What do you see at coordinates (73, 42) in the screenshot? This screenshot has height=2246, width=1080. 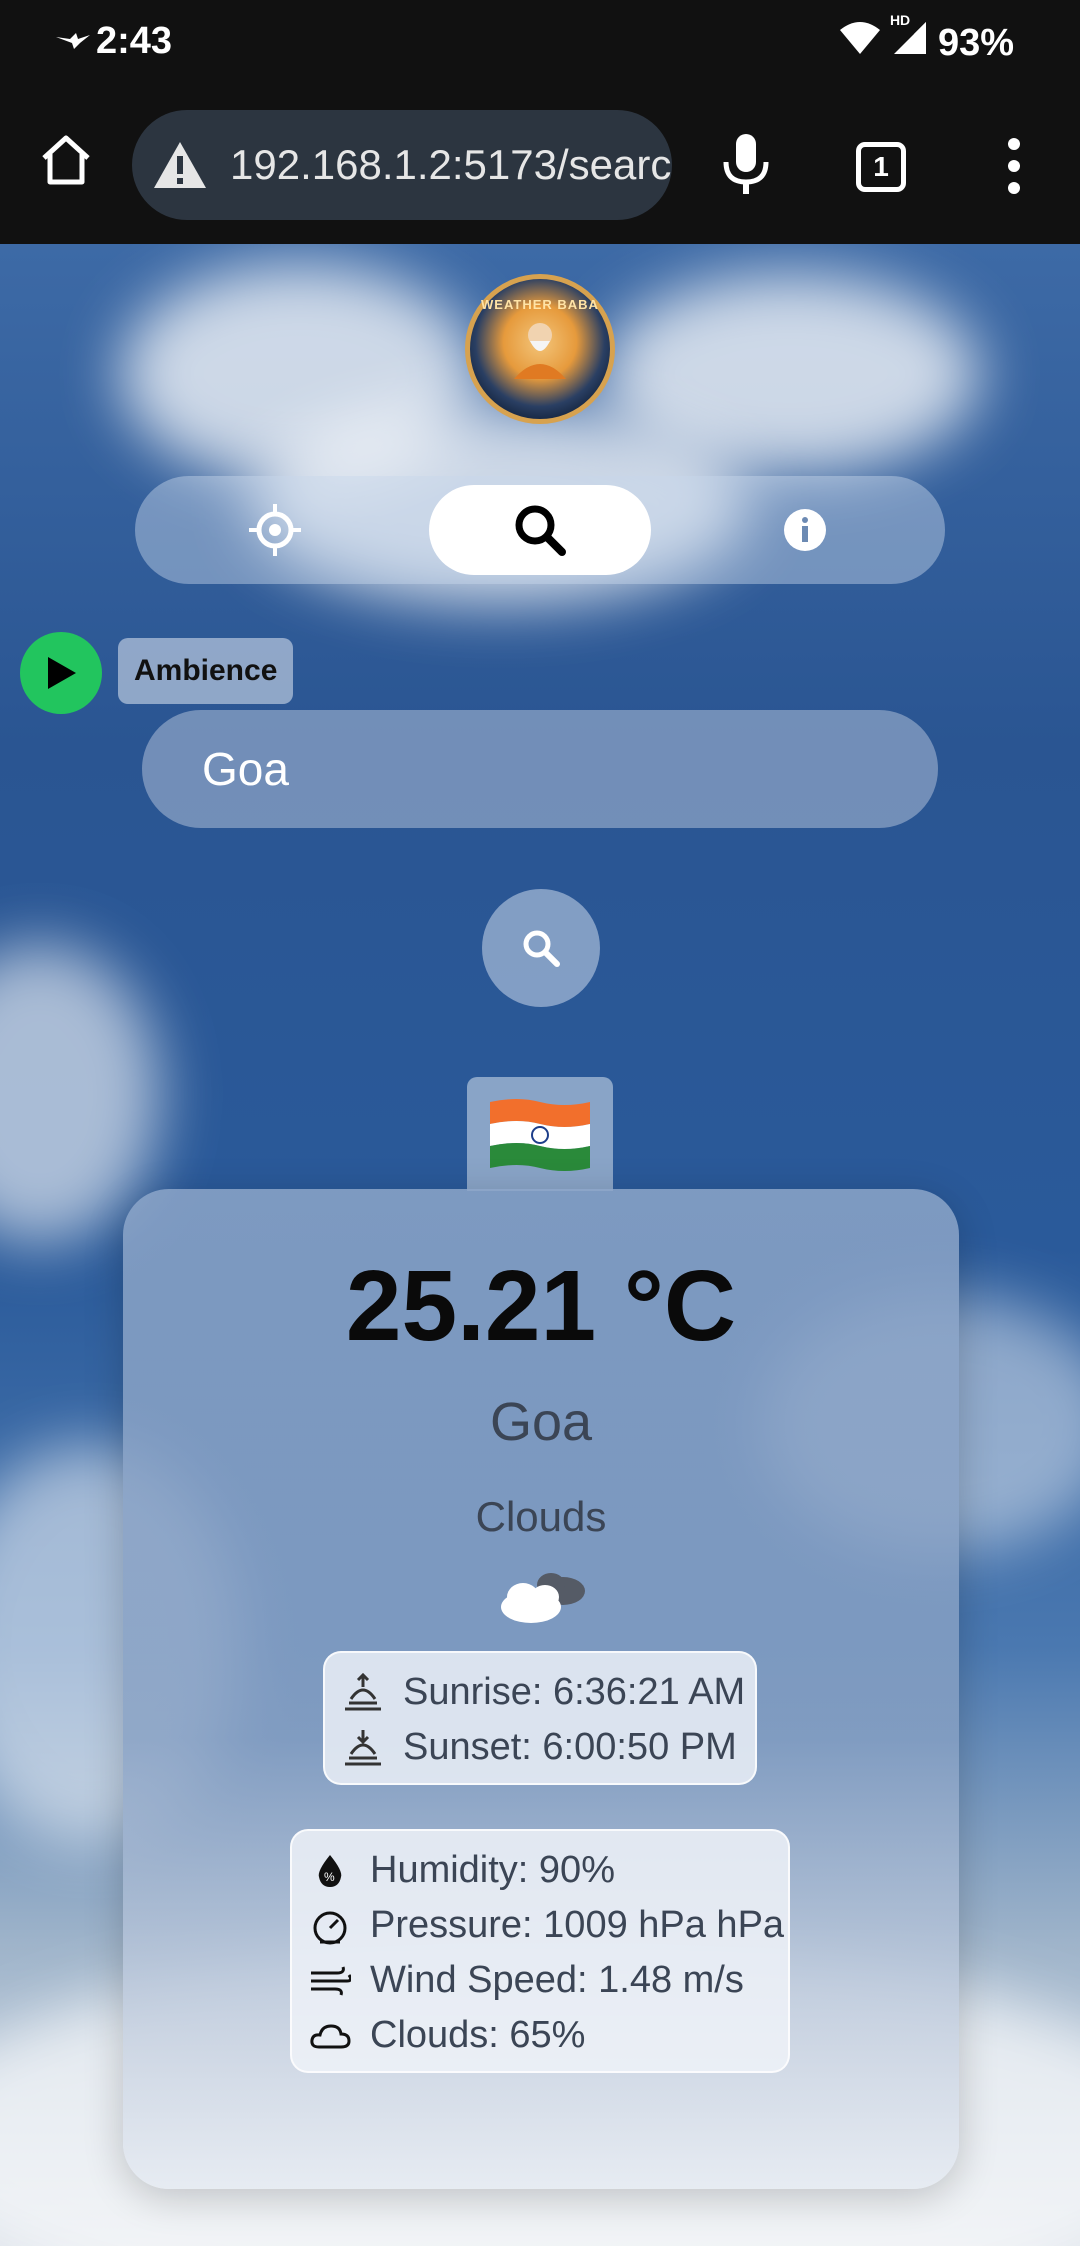 I see `notification-bird-icon` at bounding box center [73, 42].